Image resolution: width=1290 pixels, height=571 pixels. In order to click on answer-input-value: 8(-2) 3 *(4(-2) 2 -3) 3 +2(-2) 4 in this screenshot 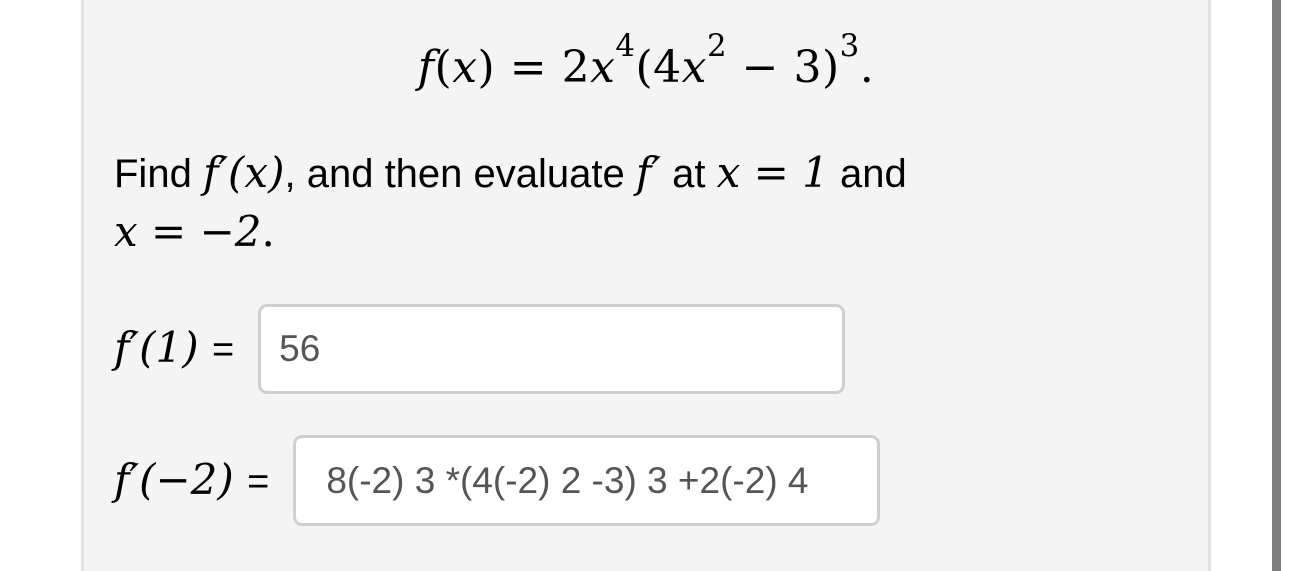, I will do `click(567, 480)`.